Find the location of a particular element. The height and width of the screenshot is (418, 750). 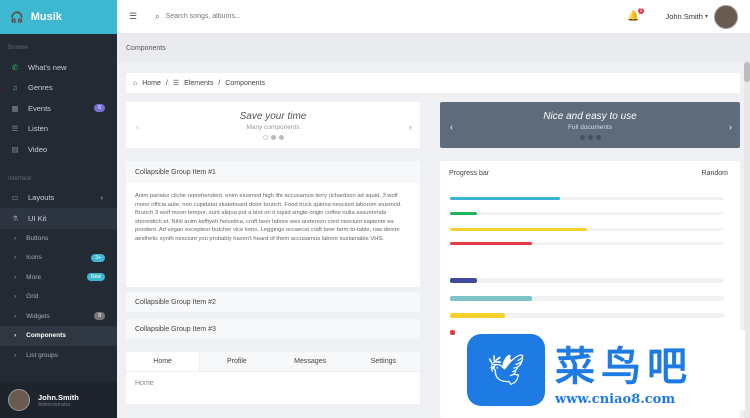

sub-more: › More New is located at coordinates (58, 278).